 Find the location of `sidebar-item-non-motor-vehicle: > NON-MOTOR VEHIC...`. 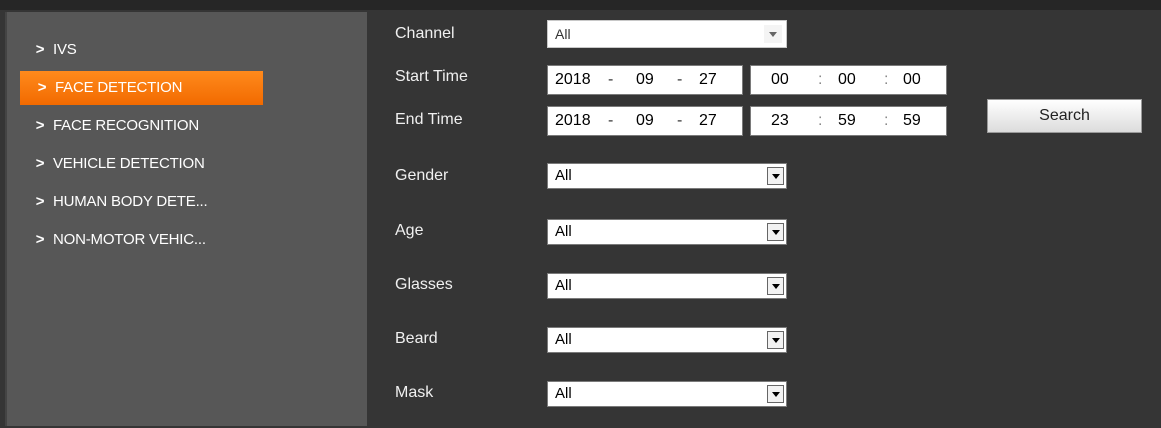

sidebar-item-non-motor-vehicle: > NON-MOTOR VEHIC... is located at coordinates (111, 240).